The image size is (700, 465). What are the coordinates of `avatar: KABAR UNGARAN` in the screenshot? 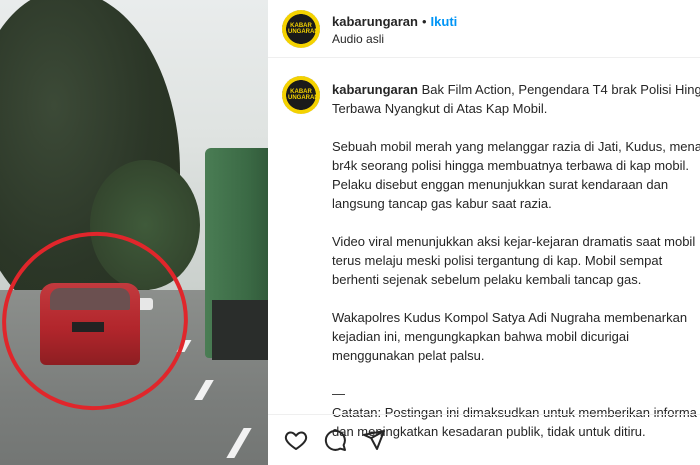 It's located at (301, 29).